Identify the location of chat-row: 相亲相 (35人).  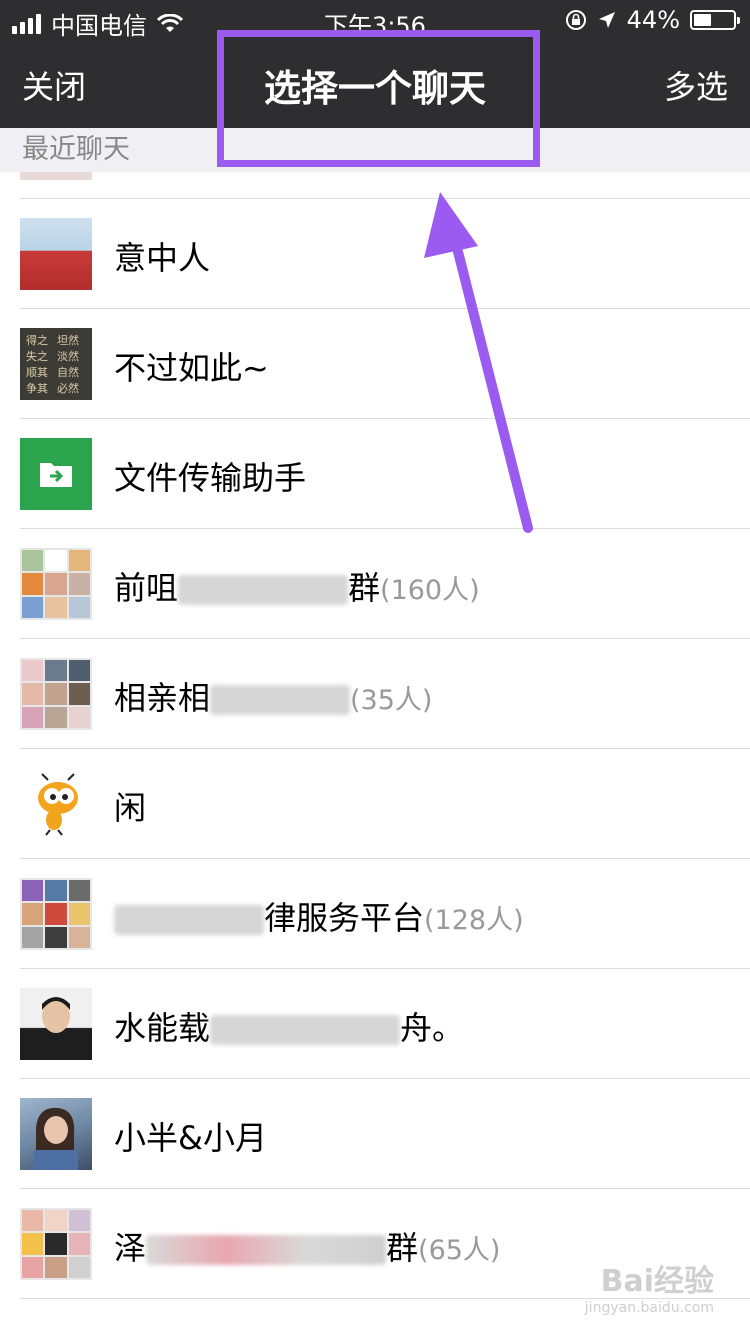
(385, 694).